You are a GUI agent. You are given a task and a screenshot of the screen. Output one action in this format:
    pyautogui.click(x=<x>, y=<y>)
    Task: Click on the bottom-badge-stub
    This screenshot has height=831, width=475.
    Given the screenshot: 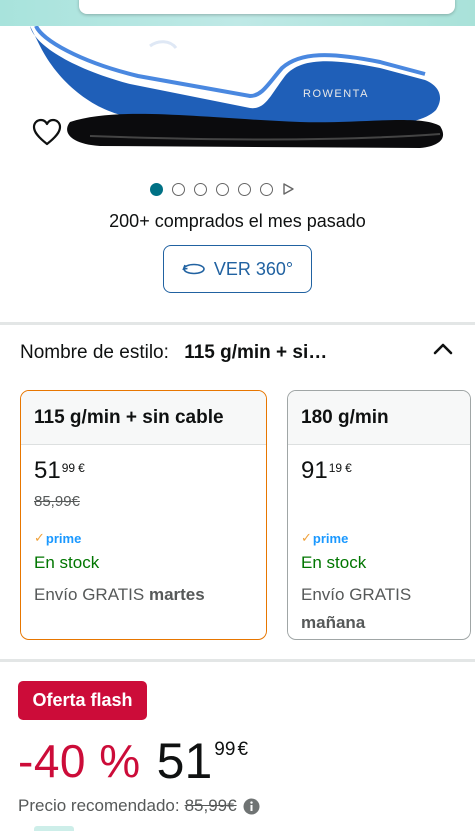 What is the action you would take?
    pyautogui.click(x=54, y=828)
    